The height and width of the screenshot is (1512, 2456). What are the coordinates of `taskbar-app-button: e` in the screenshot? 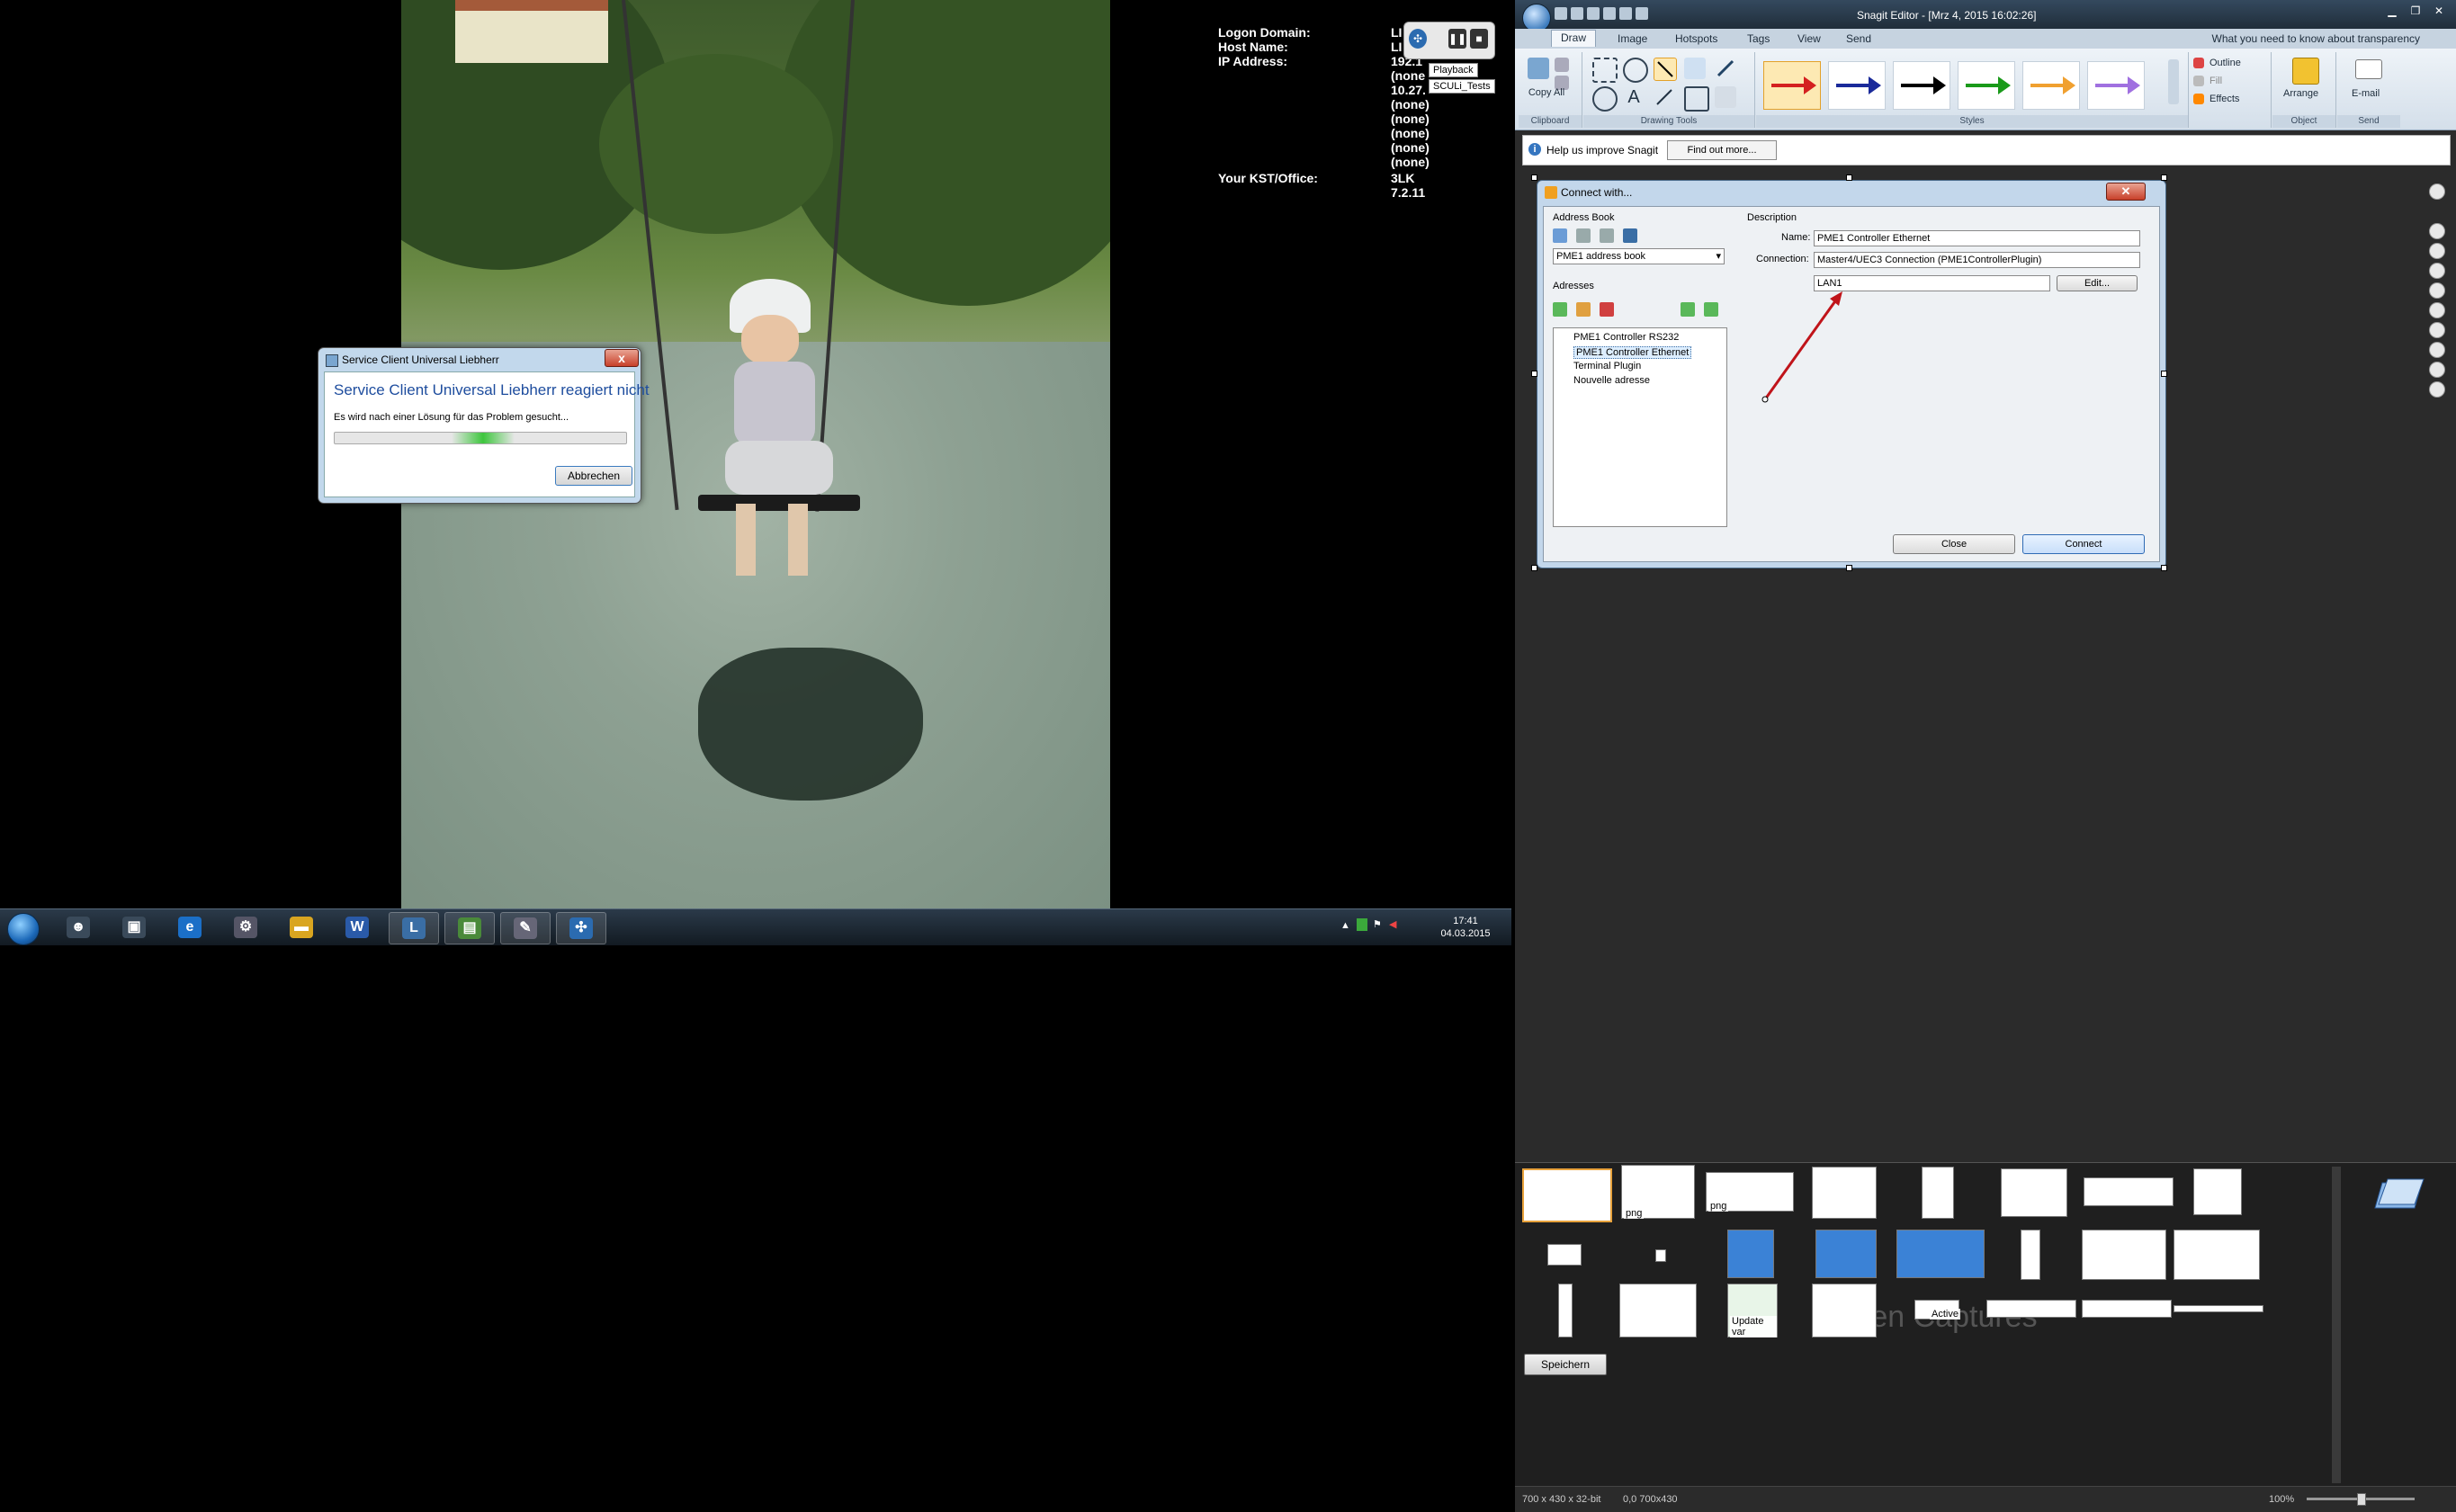 It's located at (190, 927).